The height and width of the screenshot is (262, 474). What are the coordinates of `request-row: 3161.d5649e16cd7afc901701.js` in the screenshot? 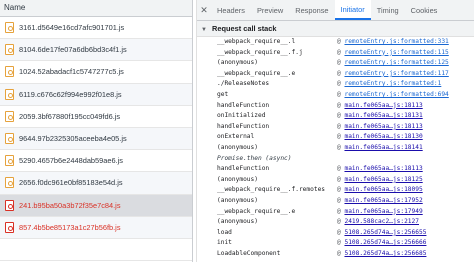 It's located at (96, 28).